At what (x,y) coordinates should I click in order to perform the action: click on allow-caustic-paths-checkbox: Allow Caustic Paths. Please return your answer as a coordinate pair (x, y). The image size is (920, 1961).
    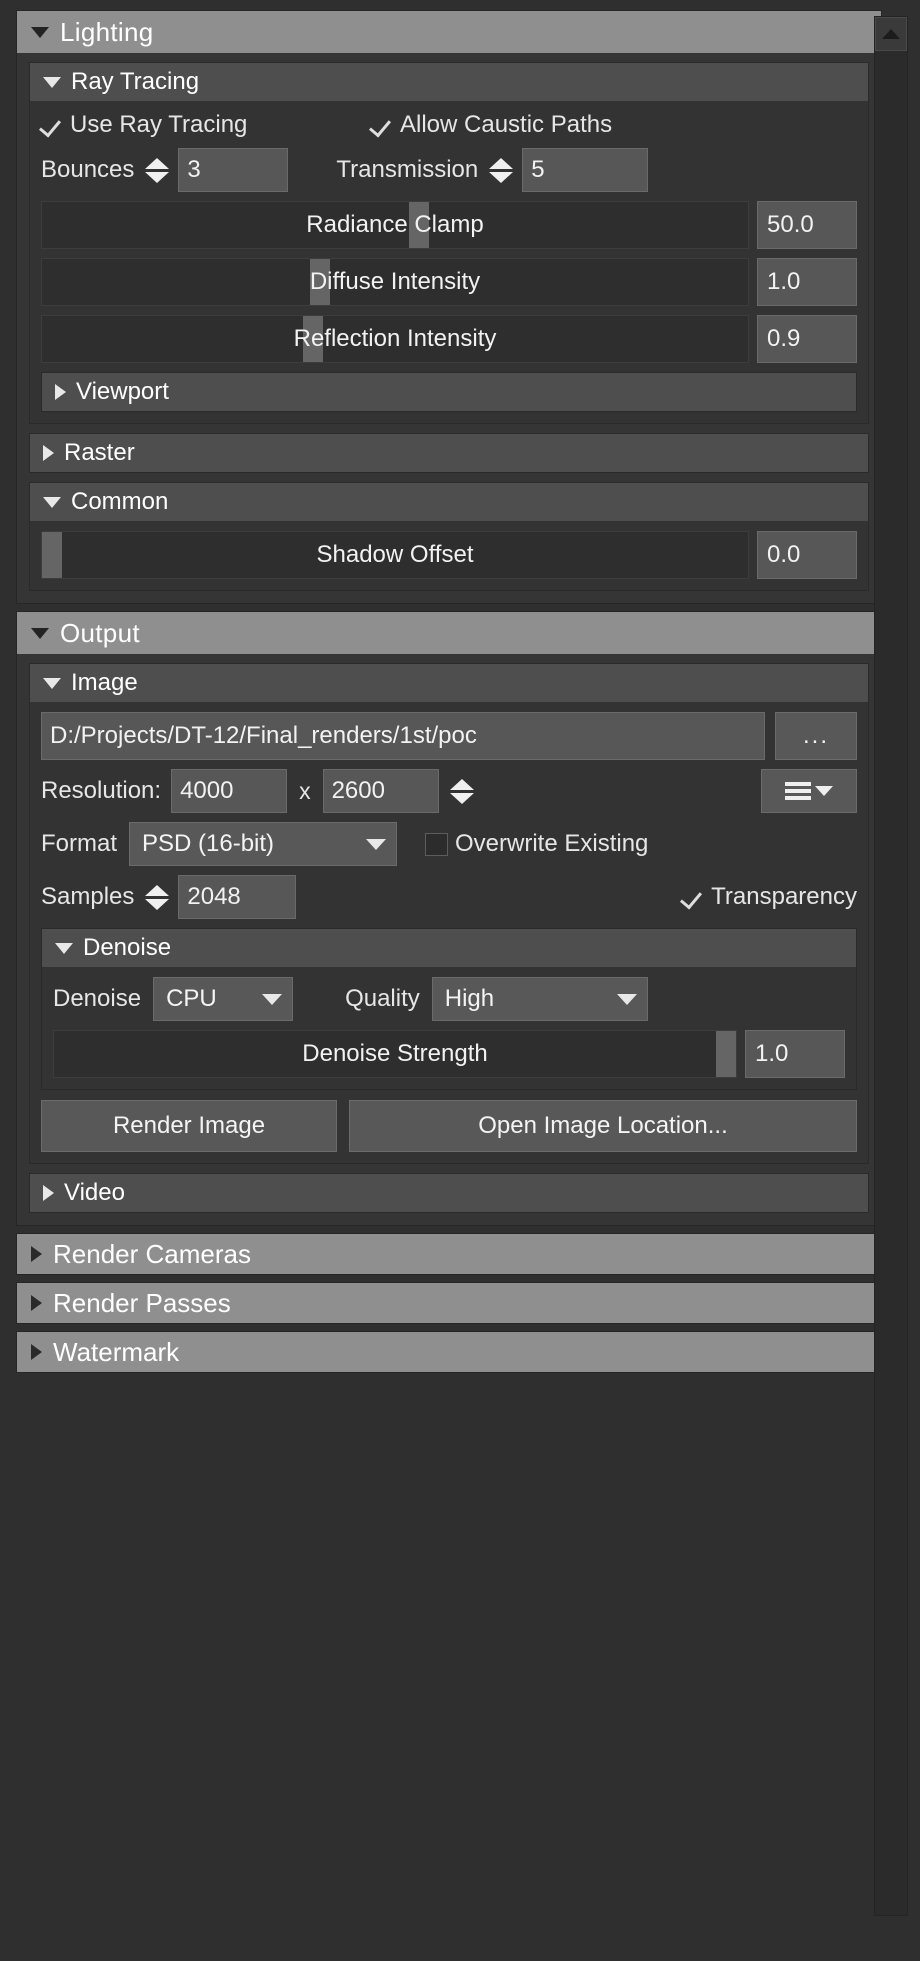
    Looking at the image, I should click on (491, 125).